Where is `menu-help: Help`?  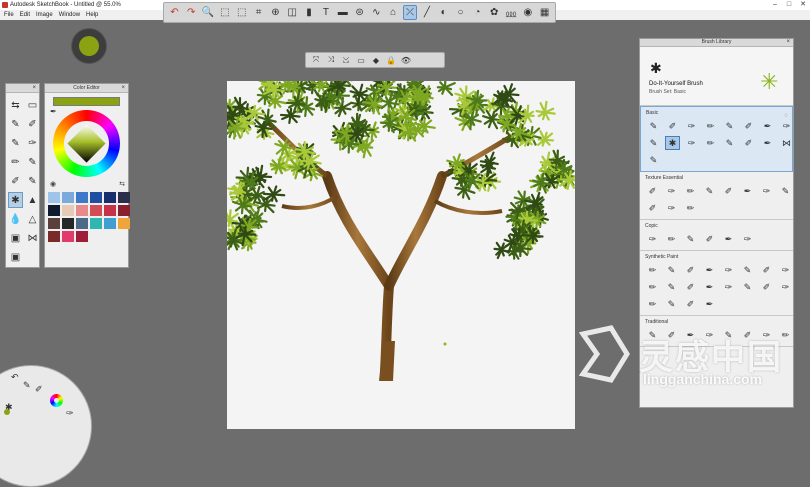
menu-help: Help is located at coordinates (92, 15).